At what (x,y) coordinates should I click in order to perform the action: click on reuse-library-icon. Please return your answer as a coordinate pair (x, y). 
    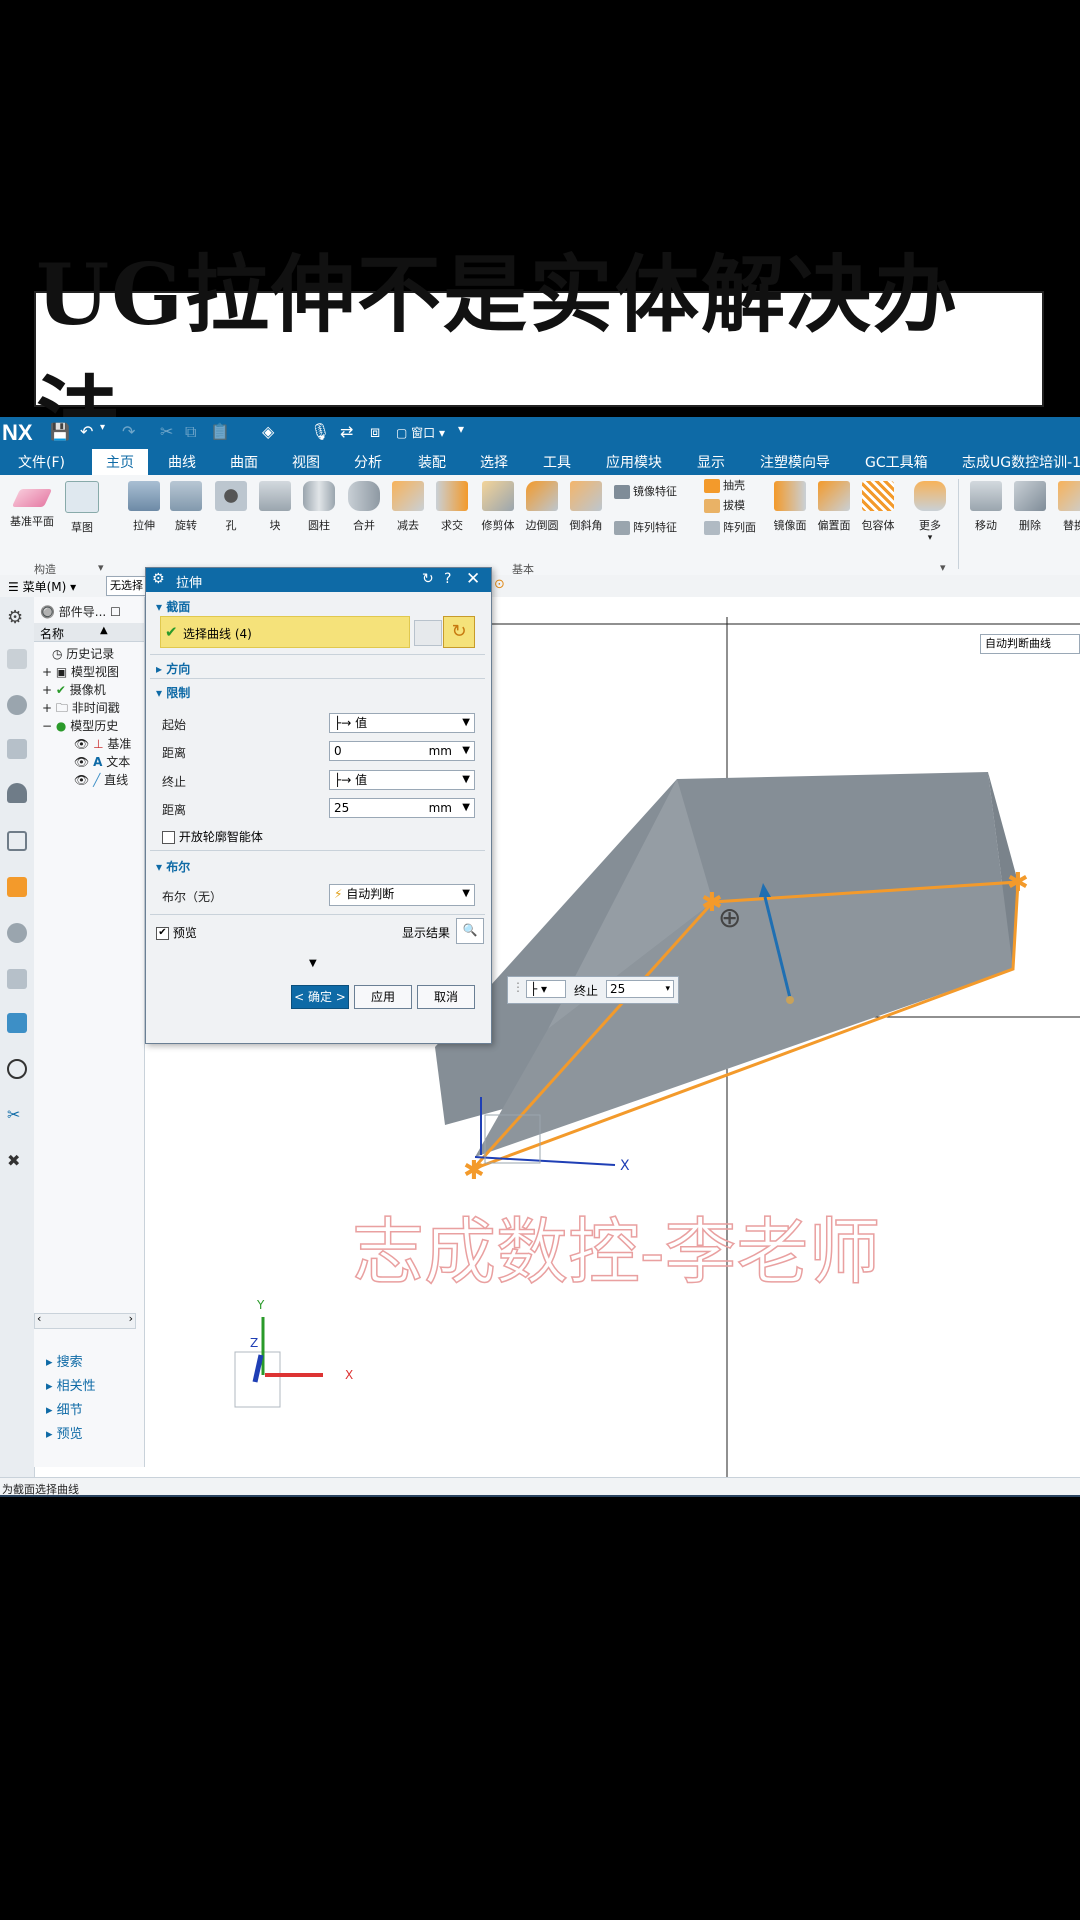
    Looking at the image, I should click on (17, 841).